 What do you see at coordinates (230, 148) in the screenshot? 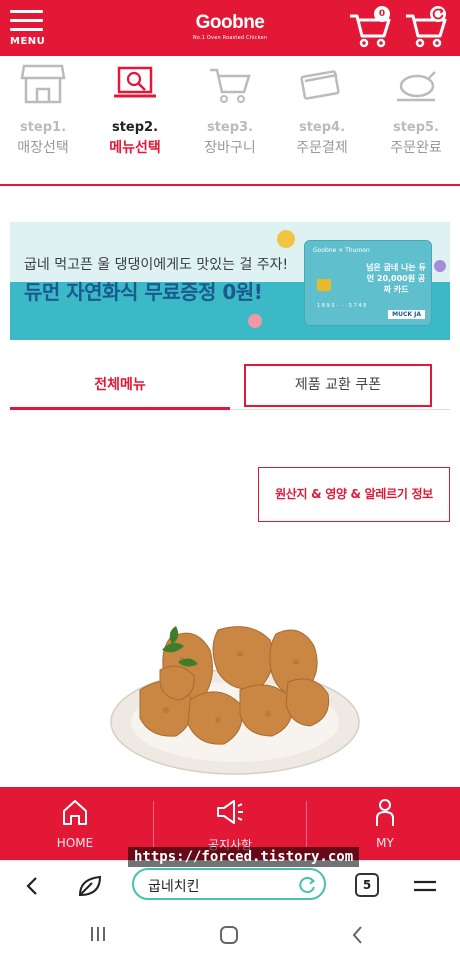
I see `step-name: 장바구니` at bounding box center [230, 148].